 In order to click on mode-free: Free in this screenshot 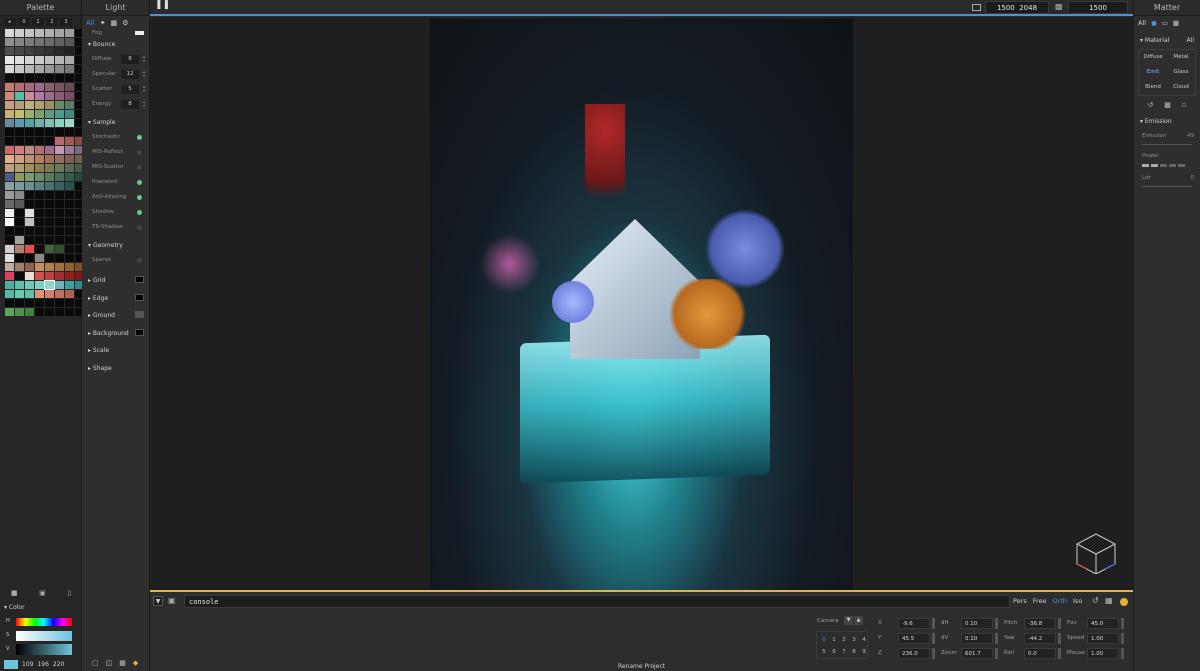, I will do `click(1040, 601)`.